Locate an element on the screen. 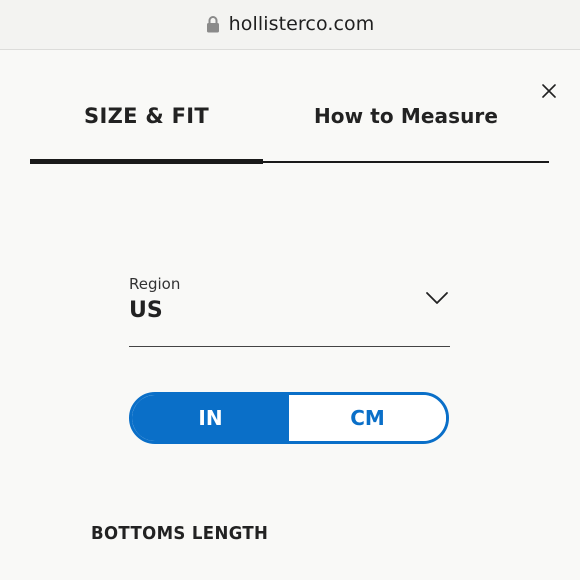 This screenshot has width=580, height=580. tab-size-fit: SIZE & FIT is located at coordinates (146, 116).